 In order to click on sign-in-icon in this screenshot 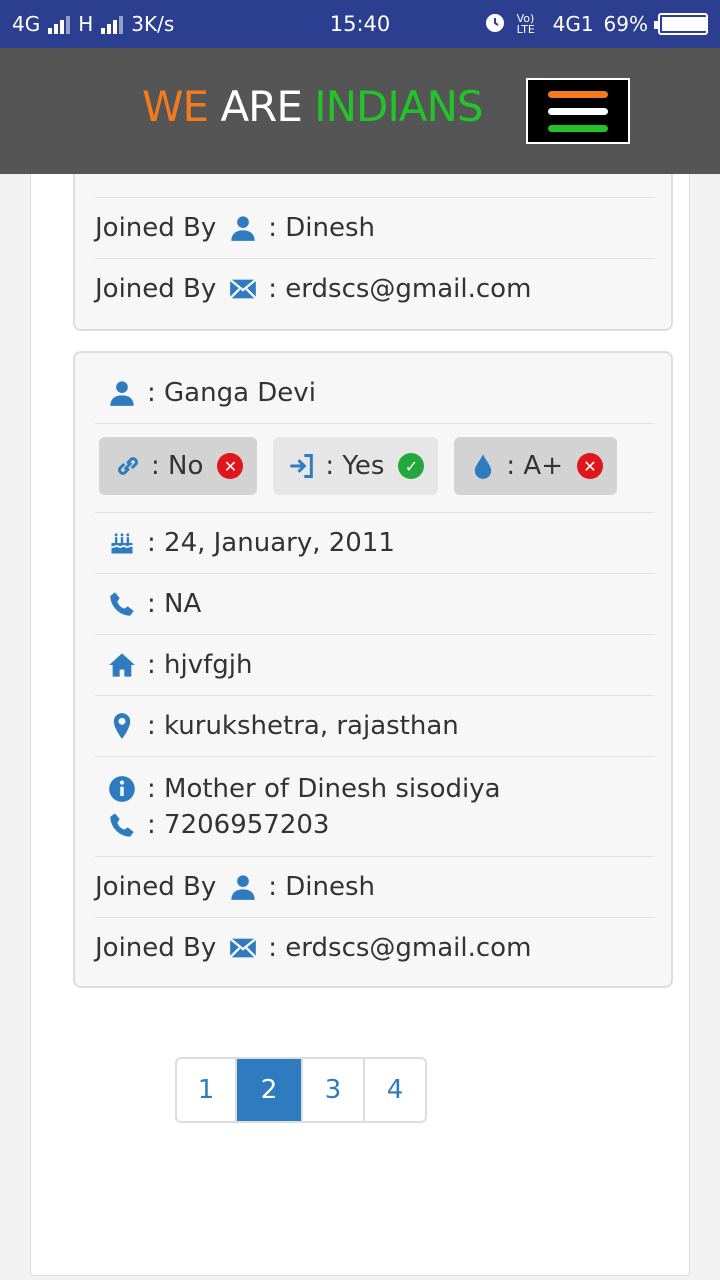, I will do `click(302, 466)`.